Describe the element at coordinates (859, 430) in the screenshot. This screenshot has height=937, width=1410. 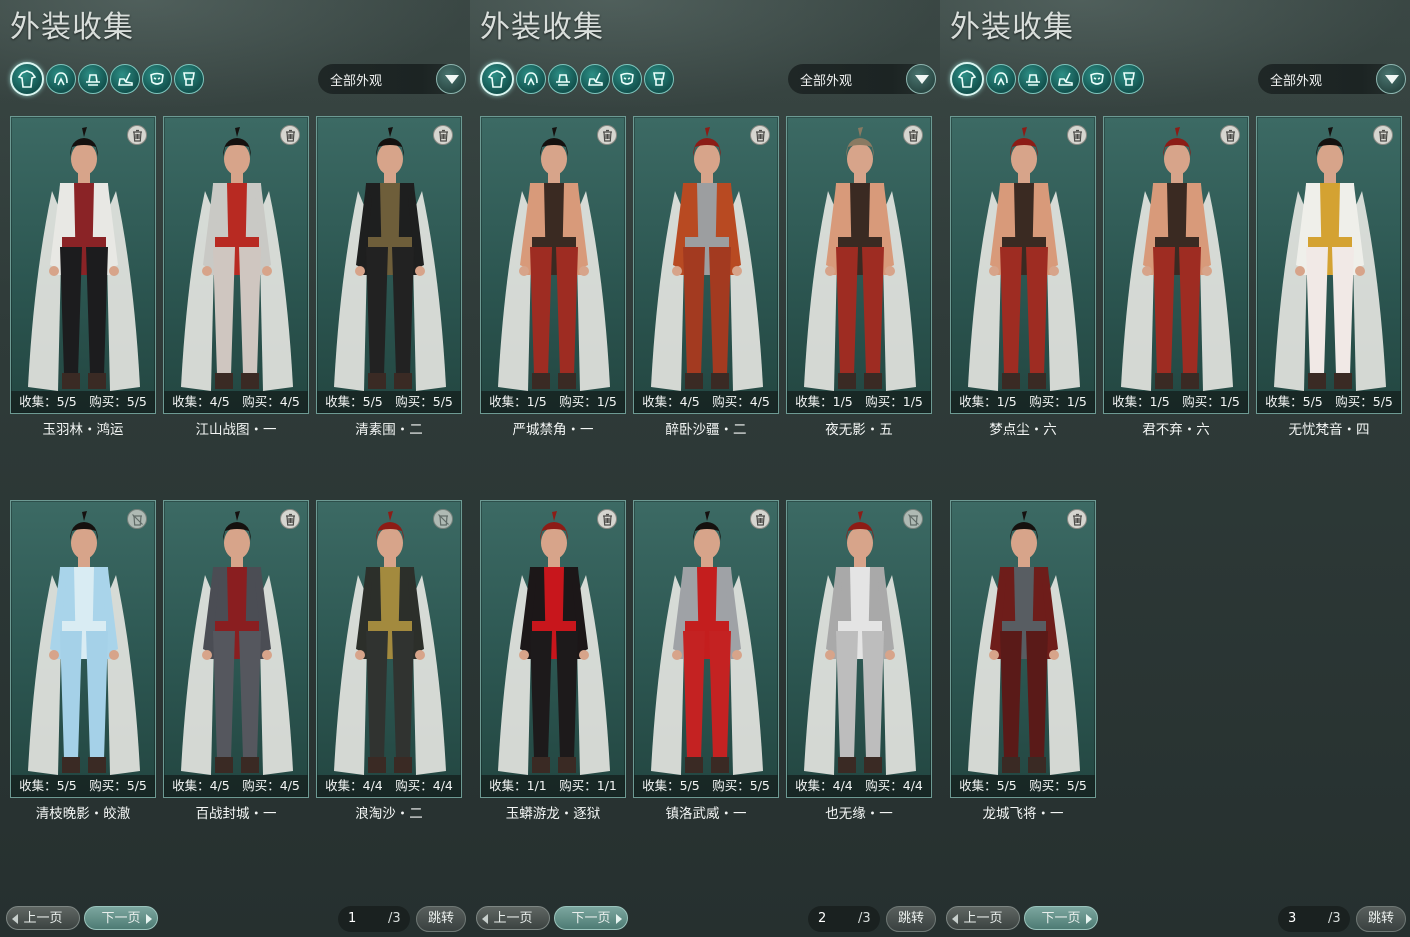
I see `outfit-name: 夜无影・五` at that location.